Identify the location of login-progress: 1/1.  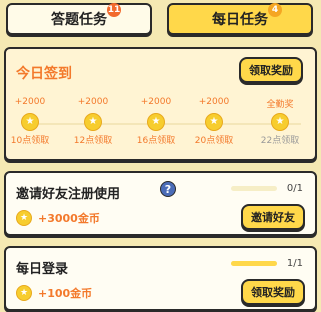
(266, 263).